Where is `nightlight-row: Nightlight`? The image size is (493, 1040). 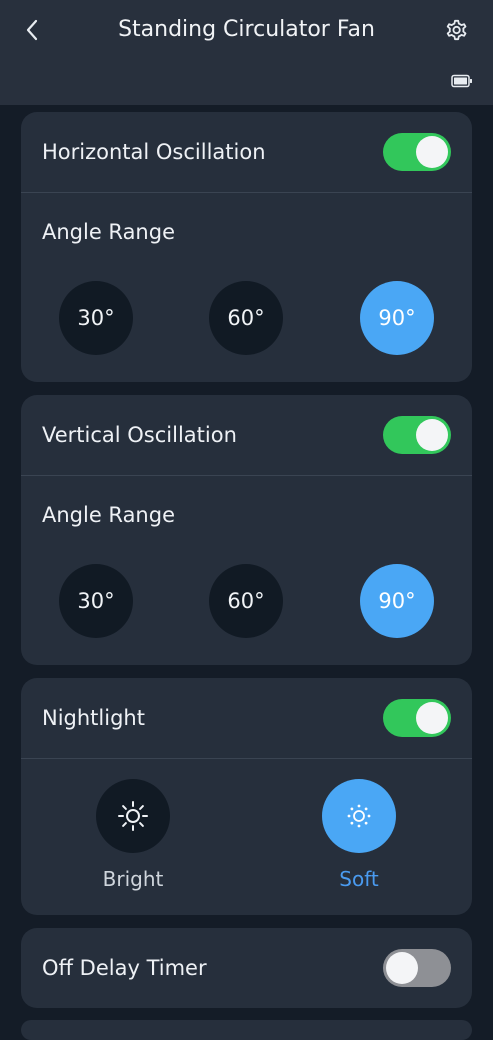 nightlight-row: Nightlight is located at coordinates (246, 718).